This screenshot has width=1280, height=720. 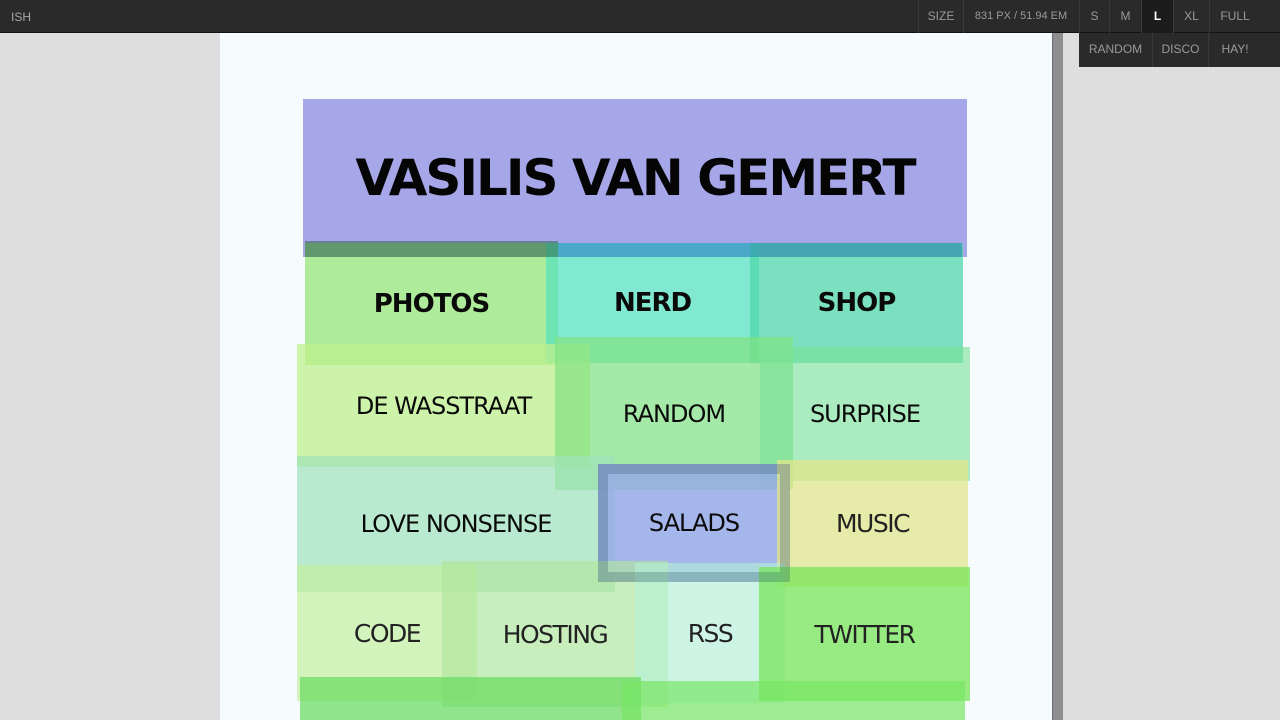 I want to click on mode-toolbar: RANDOM DISCO HAY!, so click(x=1179, y=50).